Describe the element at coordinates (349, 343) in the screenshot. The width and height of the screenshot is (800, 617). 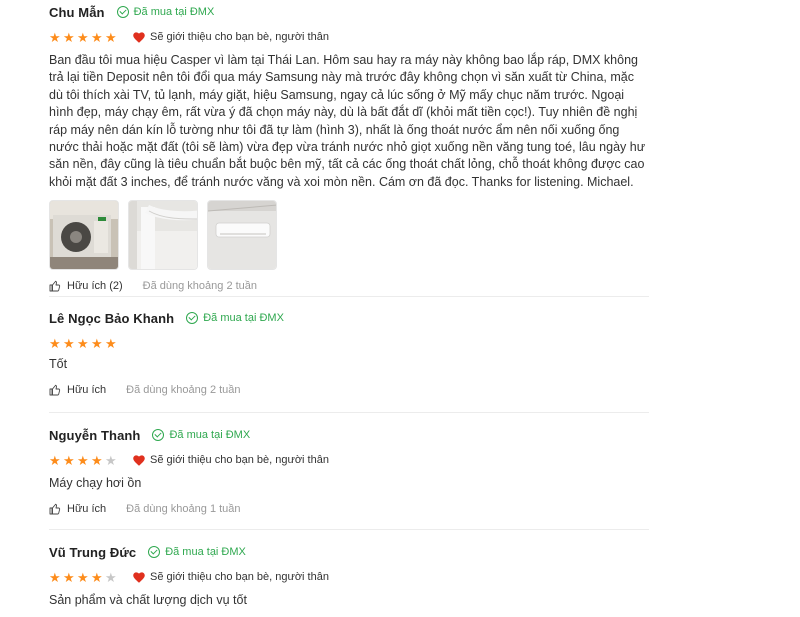
I see `rating-row: ★ ★ ★ ★ ★` at that location.